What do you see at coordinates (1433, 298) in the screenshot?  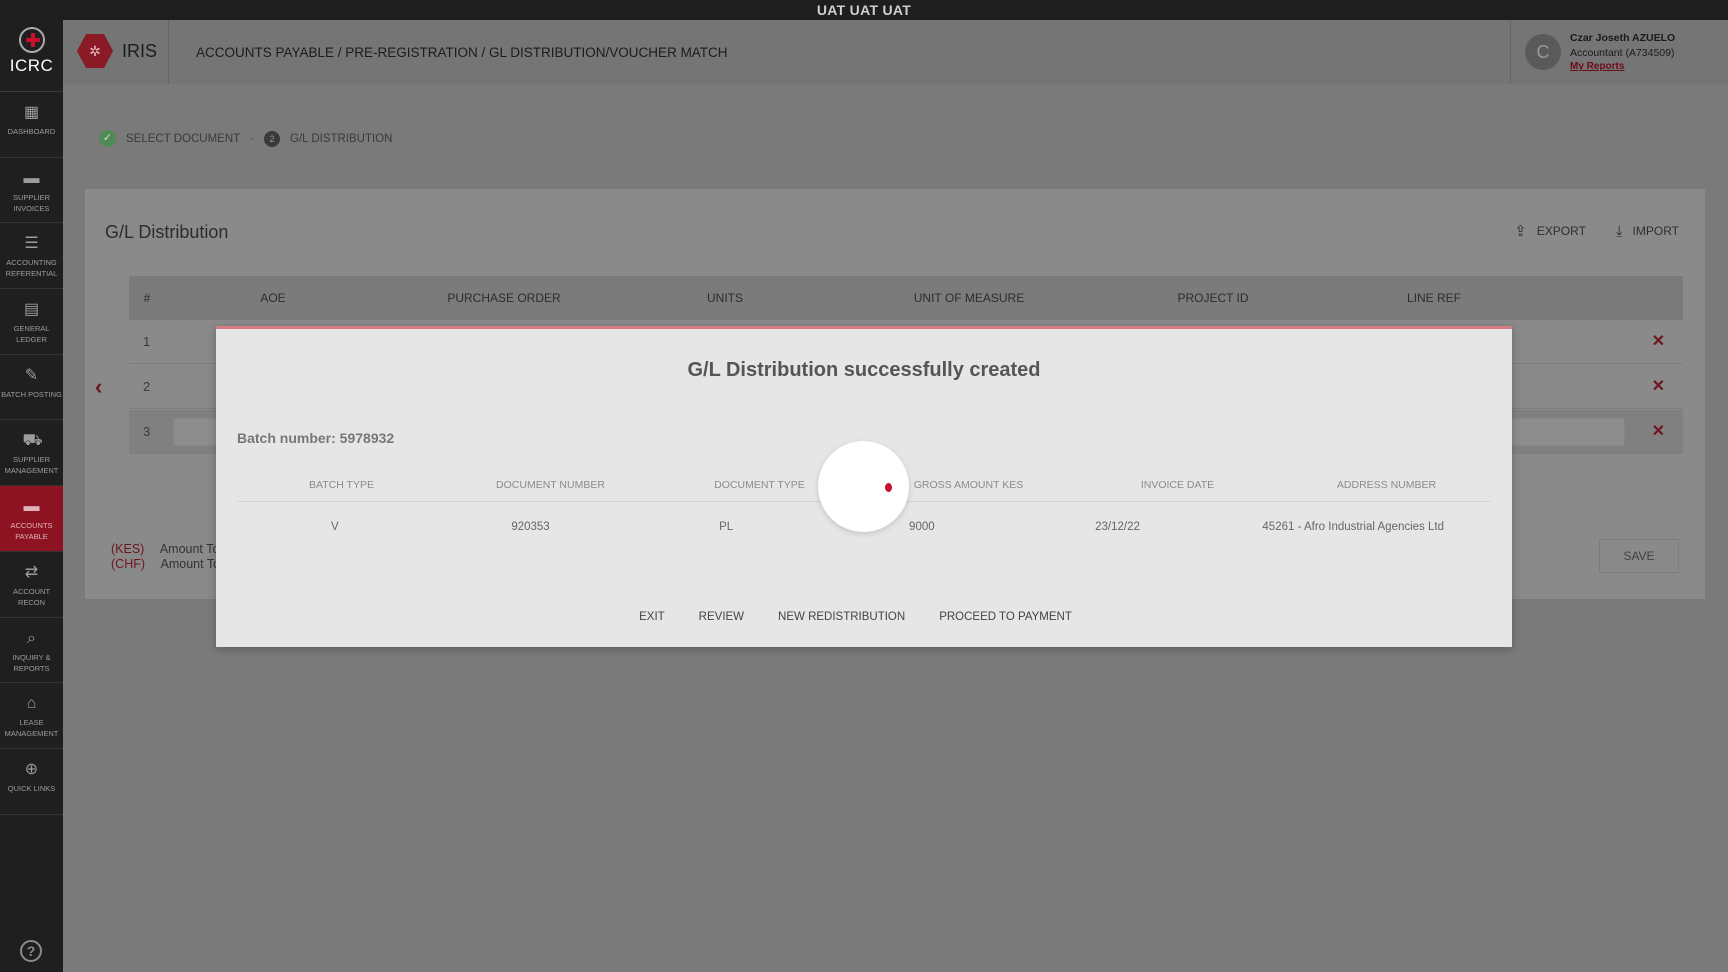 I see `column-header: LINE REF` at bounding box center [1433, 298].